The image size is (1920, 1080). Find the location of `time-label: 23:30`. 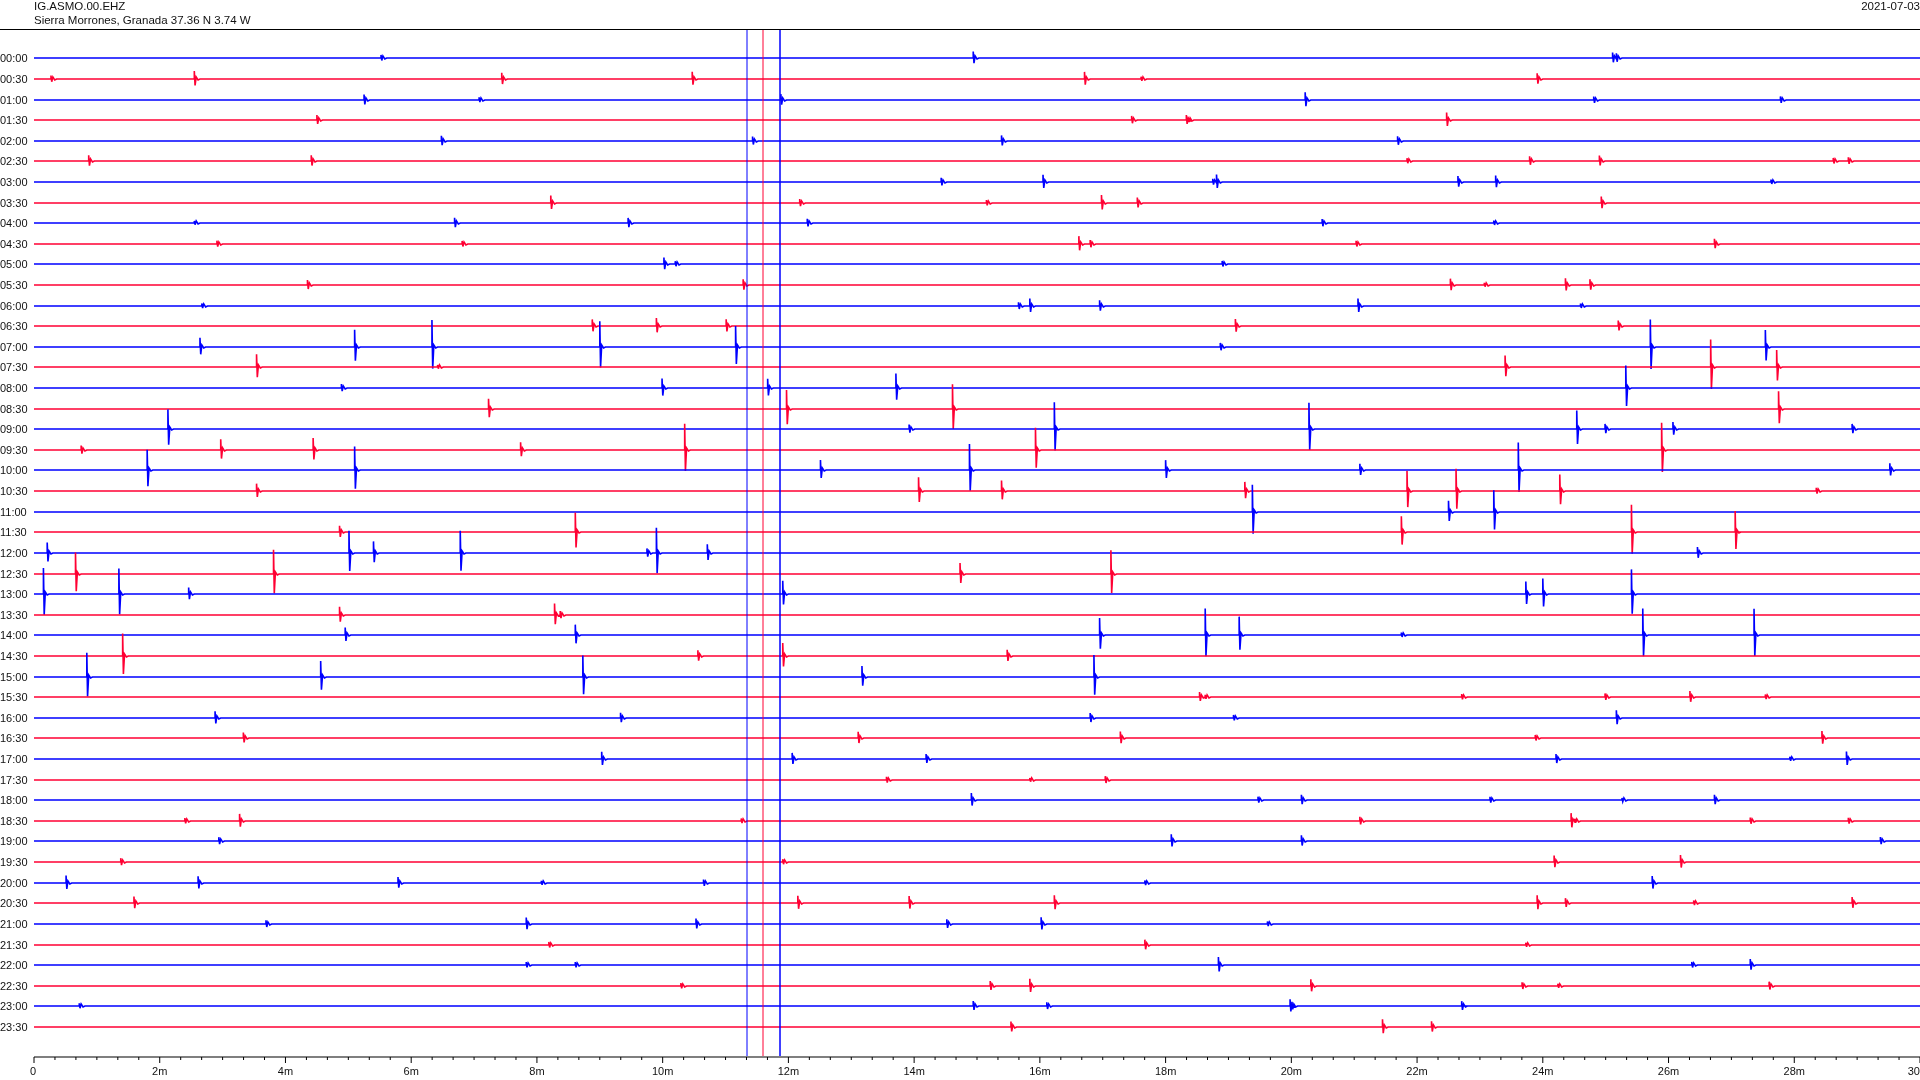

time-label: 23:30 is located at coordinates (14, 1026).